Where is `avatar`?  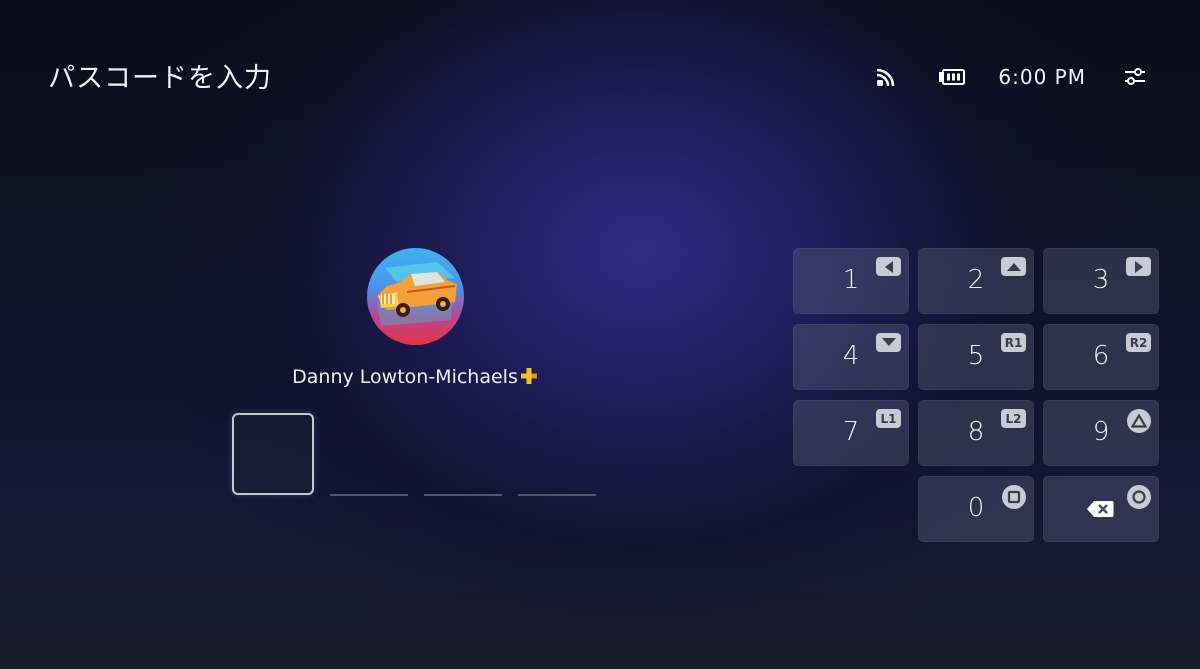 avatar is located at coordinates (415, 296).